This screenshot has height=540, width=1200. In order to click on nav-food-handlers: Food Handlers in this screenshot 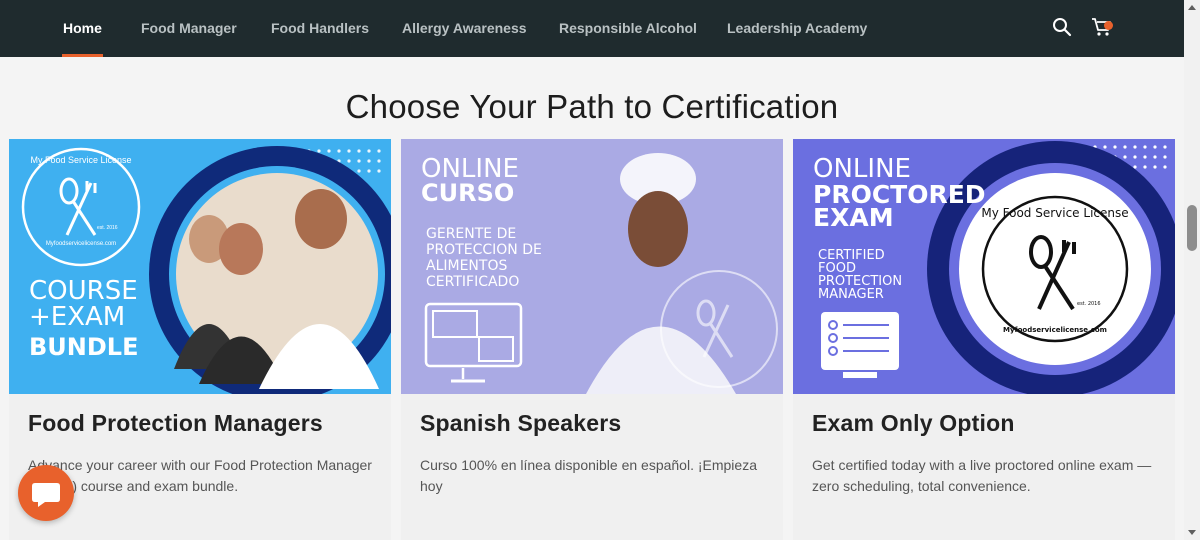, I will do `click(320, 28)`.